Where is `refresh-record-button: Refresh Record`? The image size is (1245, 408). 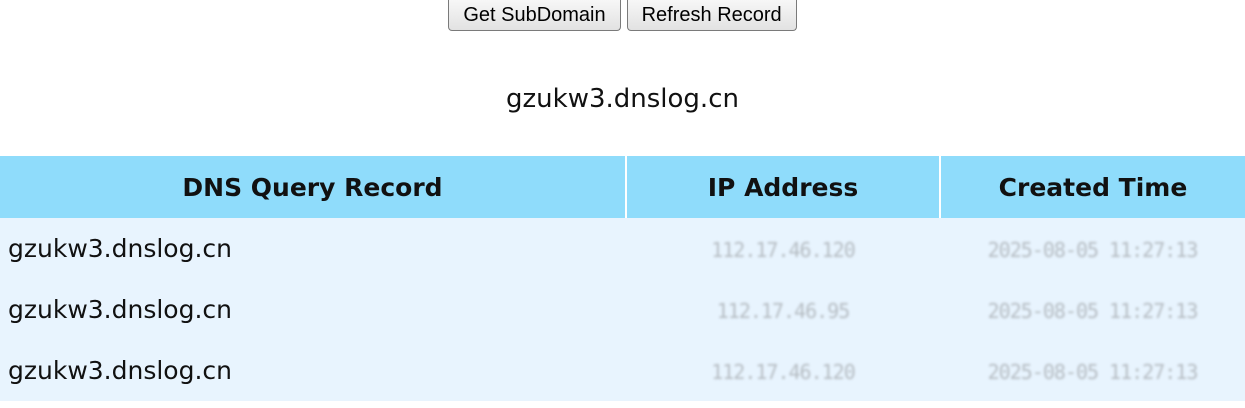
refresh-record-button: Refresh Record is located at coordinates (711, 15).